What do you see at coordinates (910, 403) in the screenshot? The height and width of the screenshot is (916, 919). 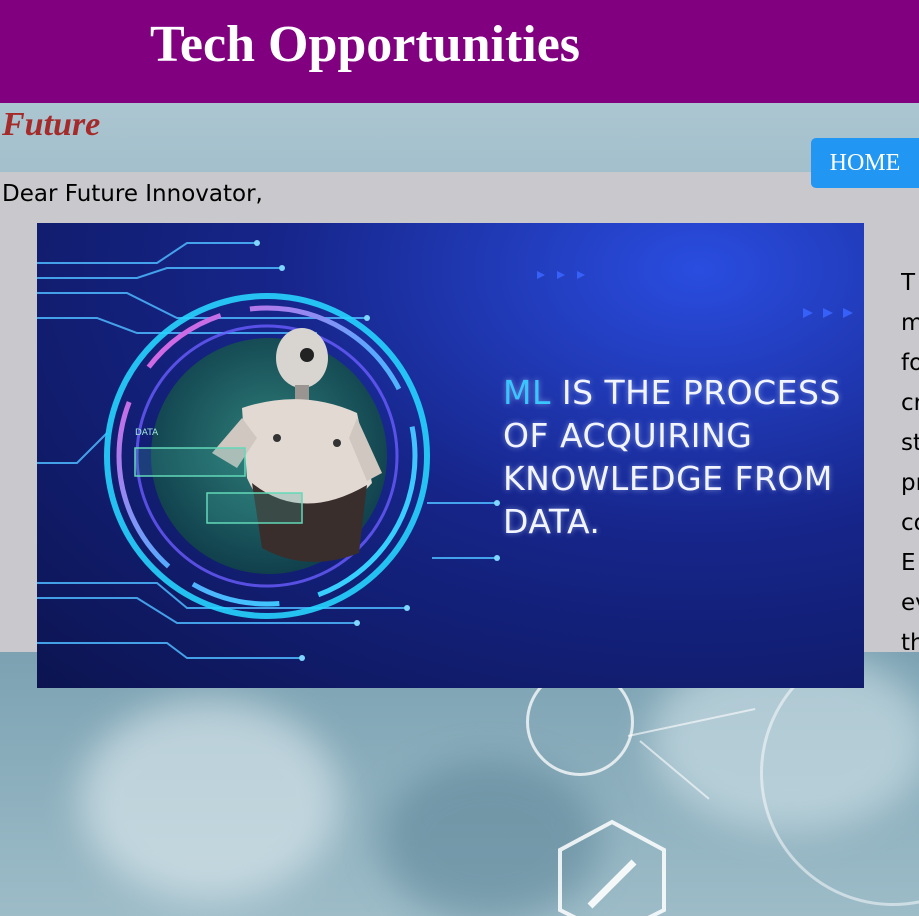 I see `body-line: cr` at bounding box center [910, 403].